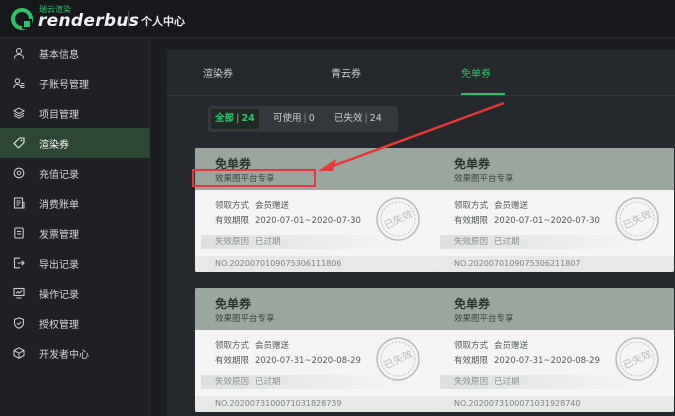 Image resolution: width=675 pixels, height=416 pixels. I want to click on sidebar-item-label: 开发者中心, so click(64, 355).